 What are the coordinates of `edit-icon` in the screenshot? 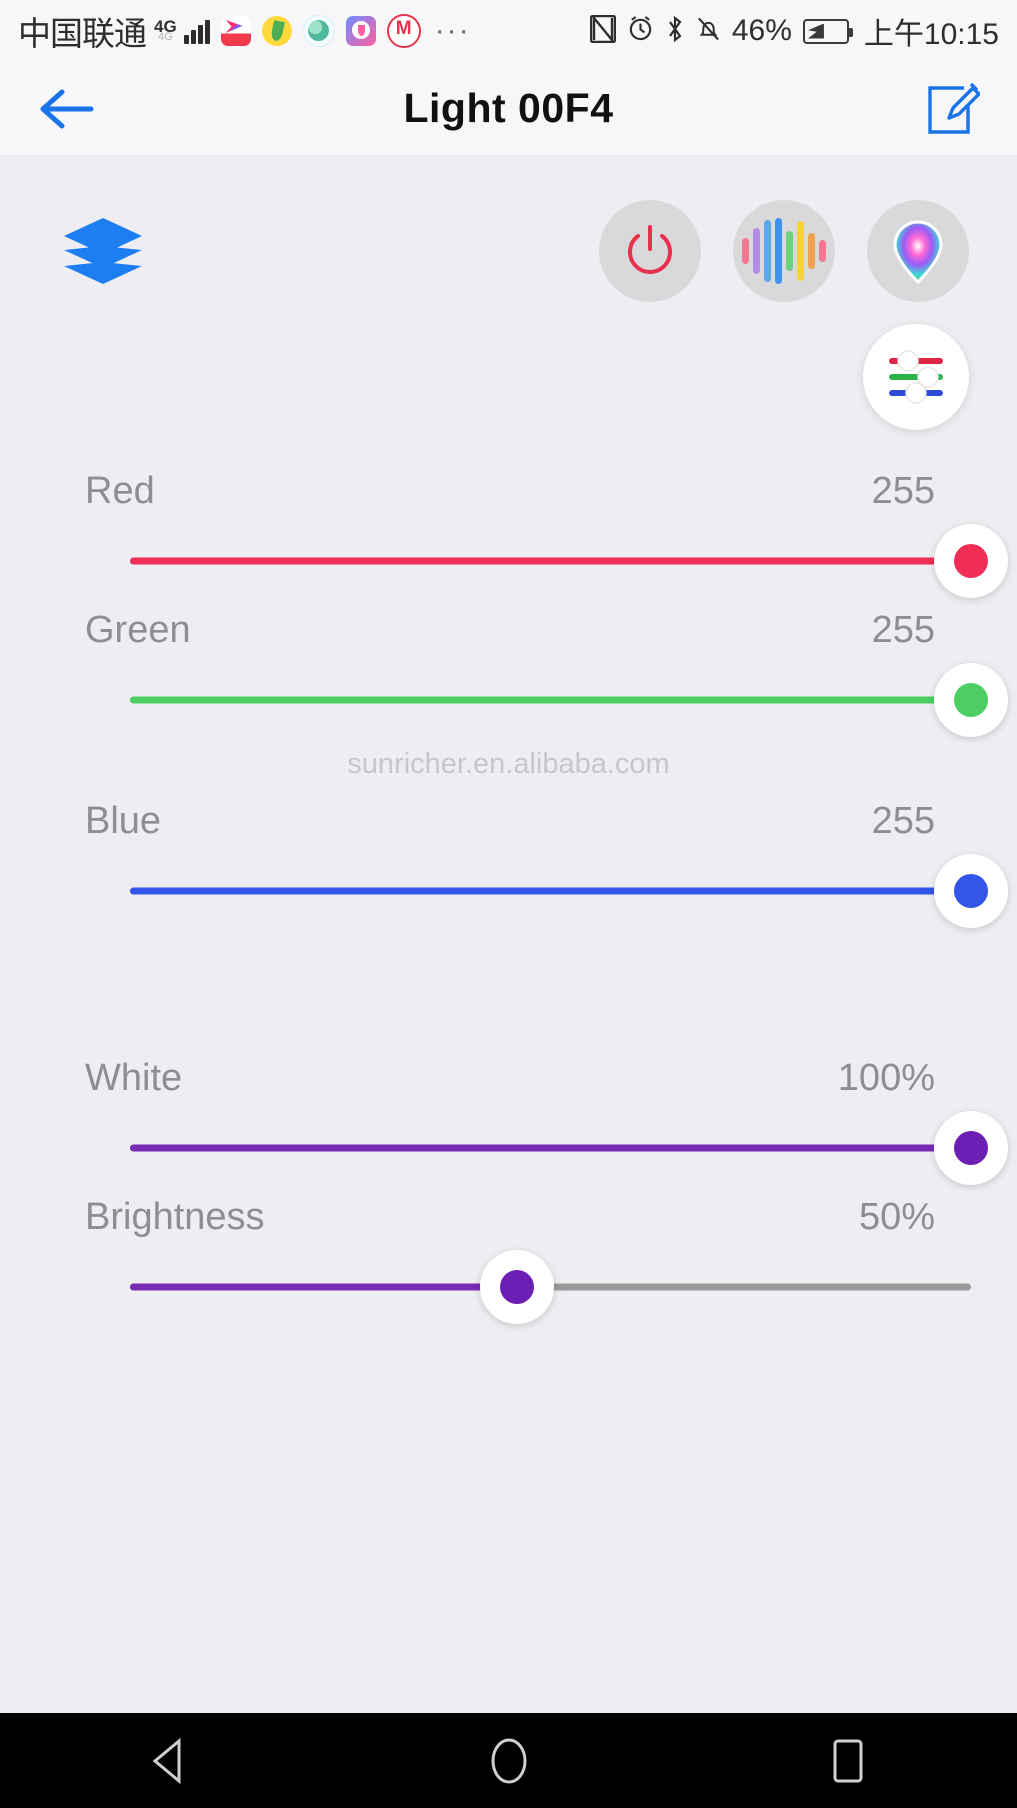 It's located at (954, 108).